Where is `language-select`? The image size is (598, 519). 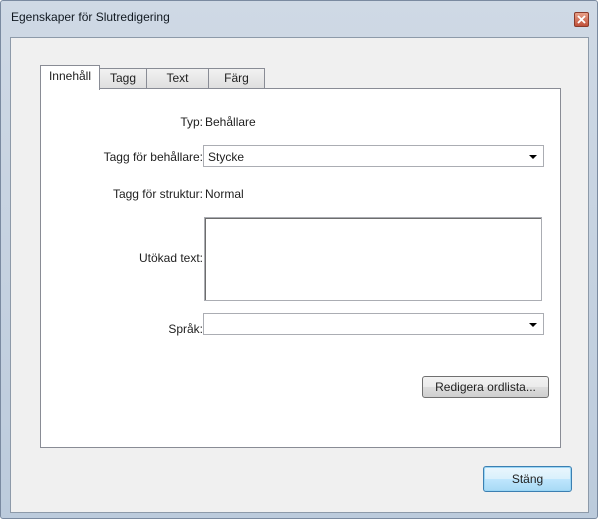 language-select is located at coordinates (373, 324).